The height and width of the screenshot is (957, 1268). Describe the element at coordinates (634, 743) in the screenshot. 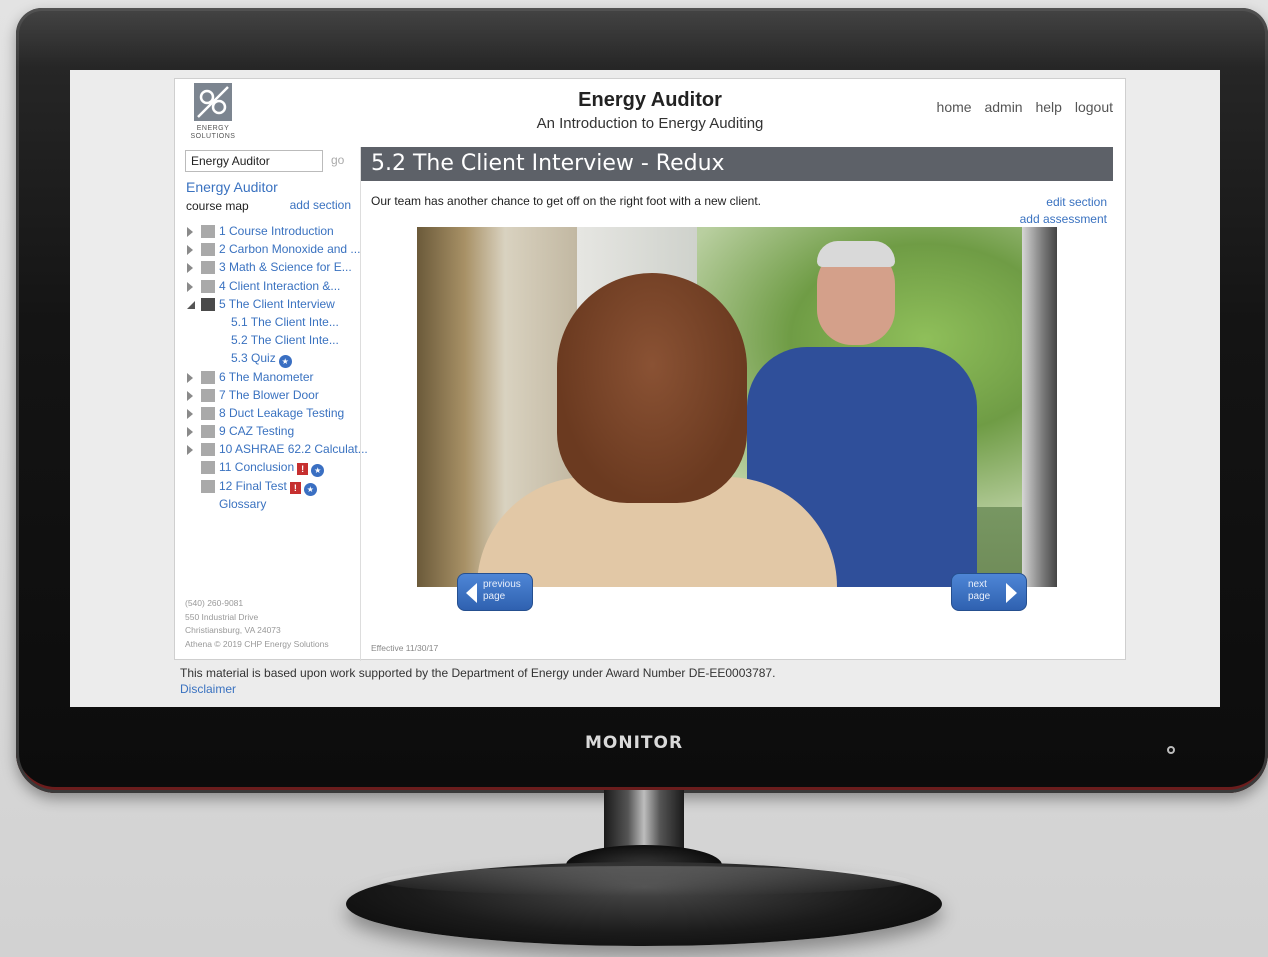

I see `monitor-brand: MONITOR` at that location.